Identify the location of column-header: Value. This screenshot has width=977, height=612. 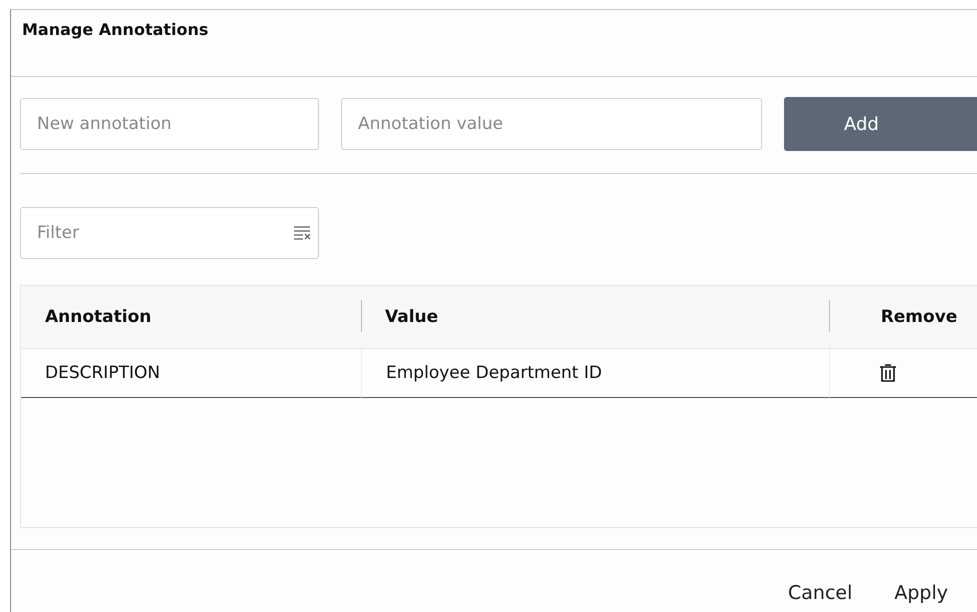
(595, 317).